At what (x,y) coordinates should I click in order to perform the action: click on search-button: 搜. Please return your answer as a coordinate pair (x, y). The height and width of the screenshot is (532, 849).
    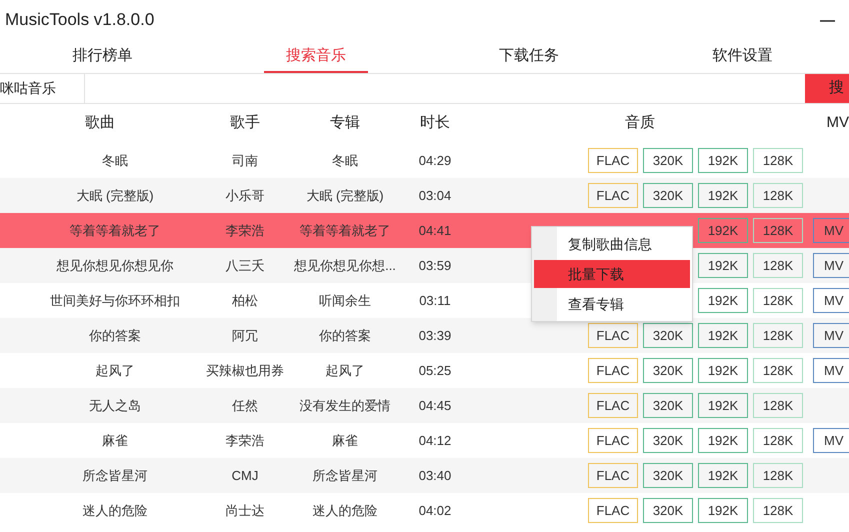
    Looking at the image, I should click on (827, 88).